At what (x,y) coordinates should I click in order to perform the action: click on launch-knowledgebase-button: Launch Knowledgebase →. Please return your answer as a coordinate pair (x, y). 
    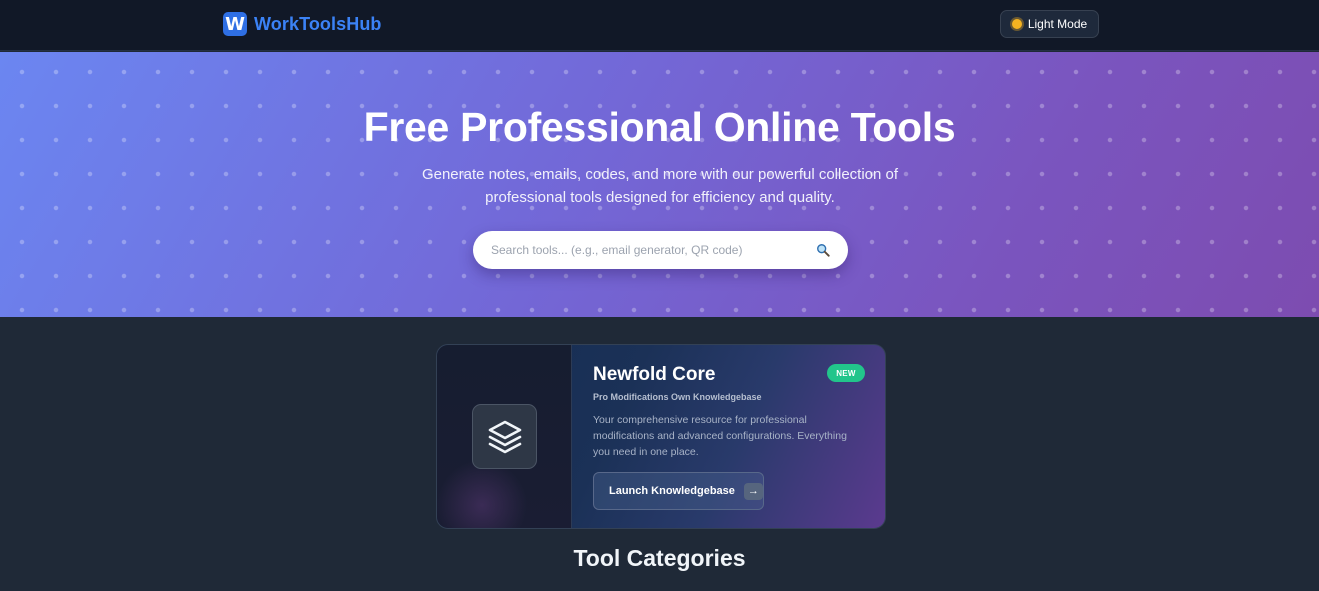
    Looking at the image, I should click on (678, 491).